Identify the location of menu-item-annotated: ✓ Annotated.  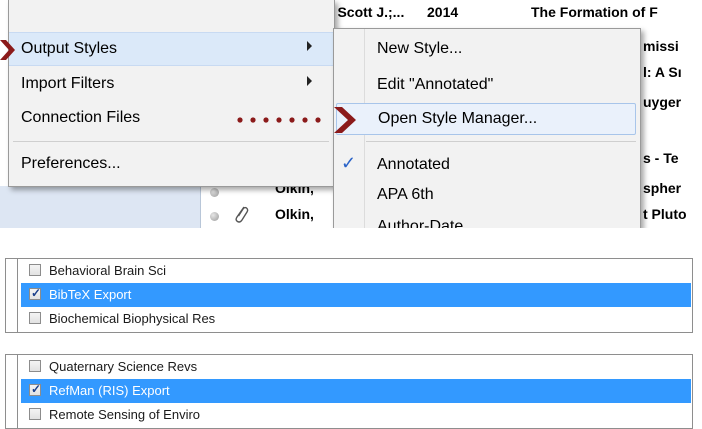
(487, 165).